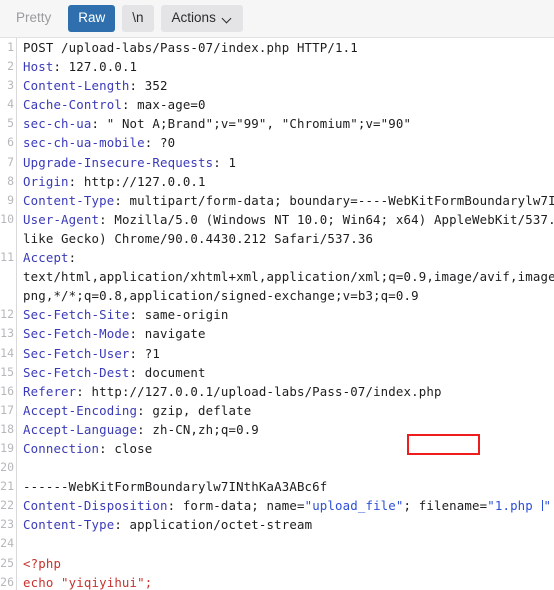  Describe the element at coordinates (7, 505) in the screenshot. I see `line-number: 22` at that location.